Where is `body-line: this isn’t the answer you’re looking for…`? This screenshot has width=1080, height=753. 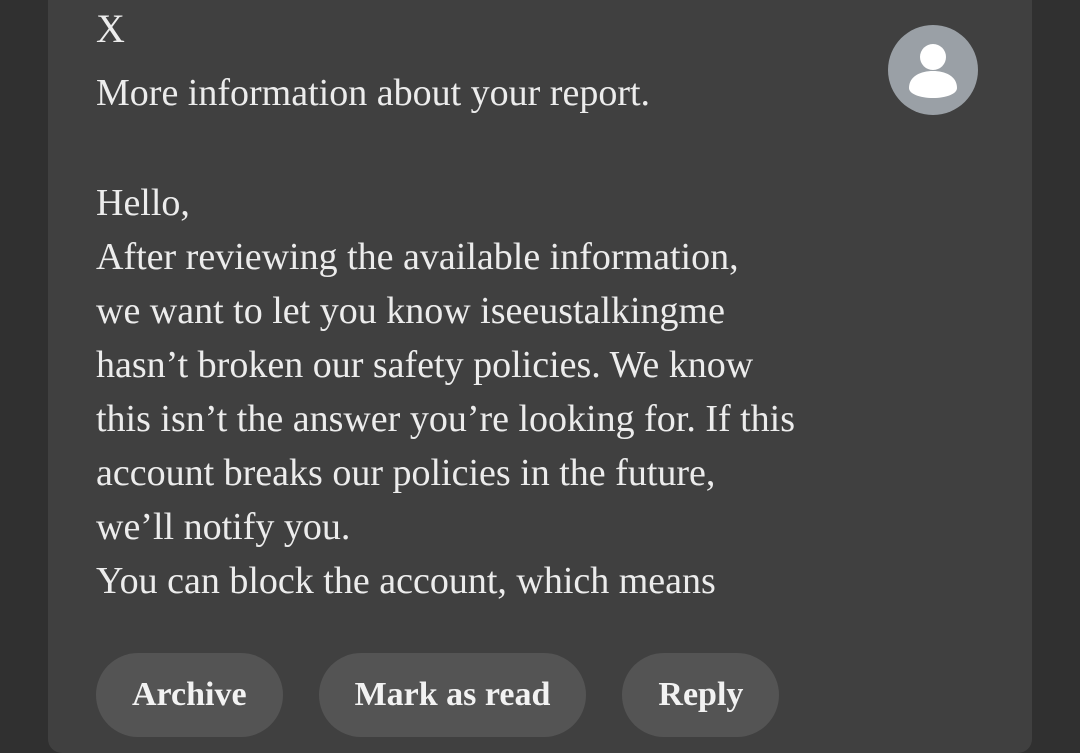 body-line: this isn’t the answer you’re looking for… is located at coordinates (446, 419).